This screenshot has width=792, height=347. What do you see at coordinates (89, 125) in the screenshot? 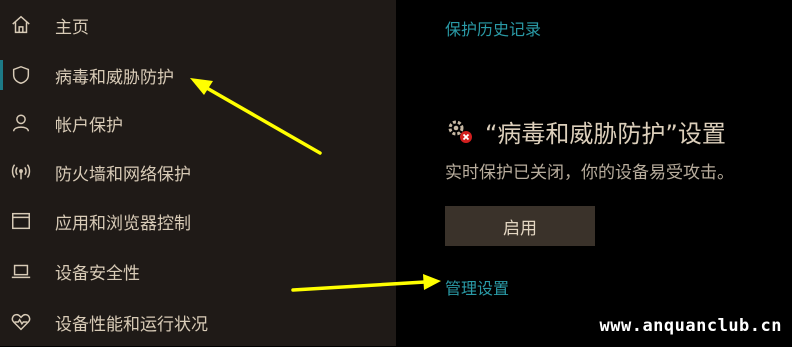
I see `sidebar-item-label: 帐户保护` at bounding box center [89, 125].